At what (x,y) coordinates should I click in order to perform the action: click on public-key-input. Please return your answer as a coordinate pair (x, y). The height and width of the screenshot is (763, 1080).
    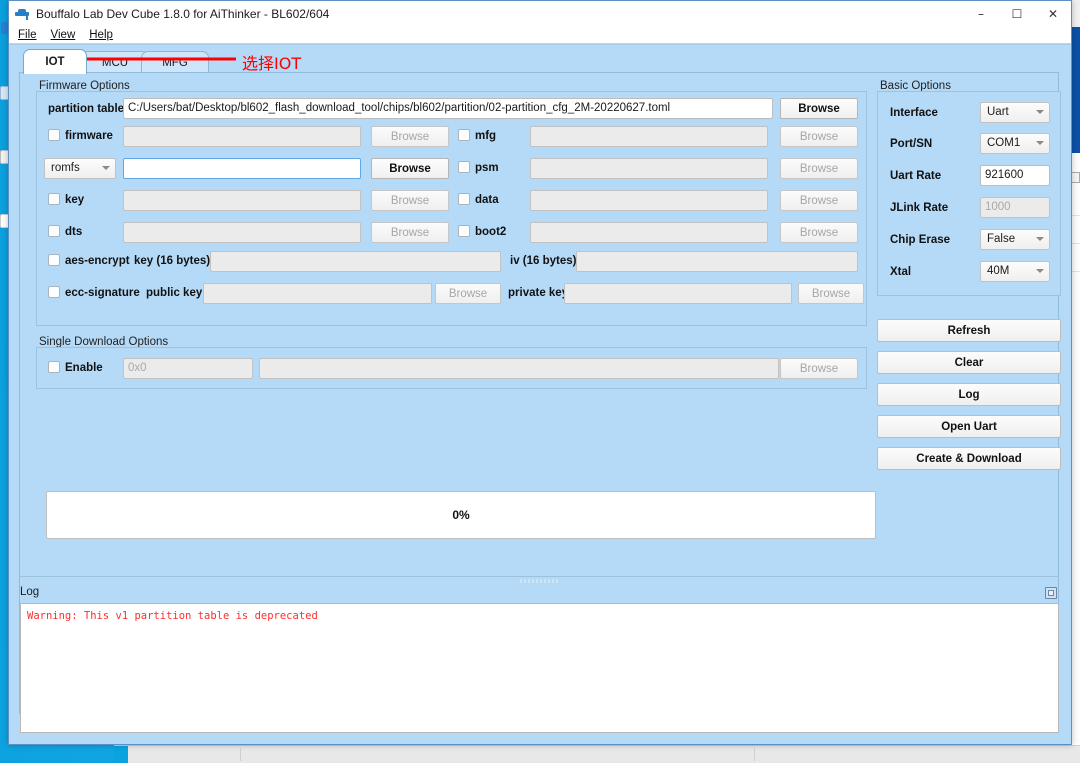
    Looking at the image, I should click on (317, 293).